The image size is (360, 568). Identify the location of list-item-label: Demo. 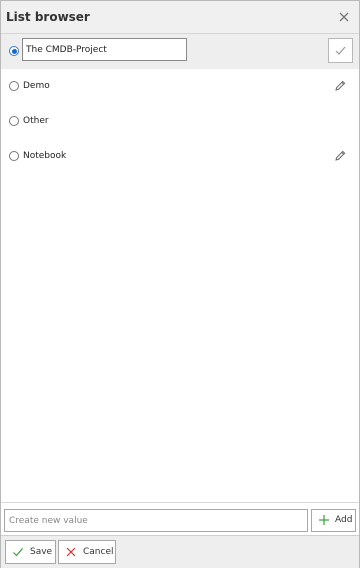
(36, 86).